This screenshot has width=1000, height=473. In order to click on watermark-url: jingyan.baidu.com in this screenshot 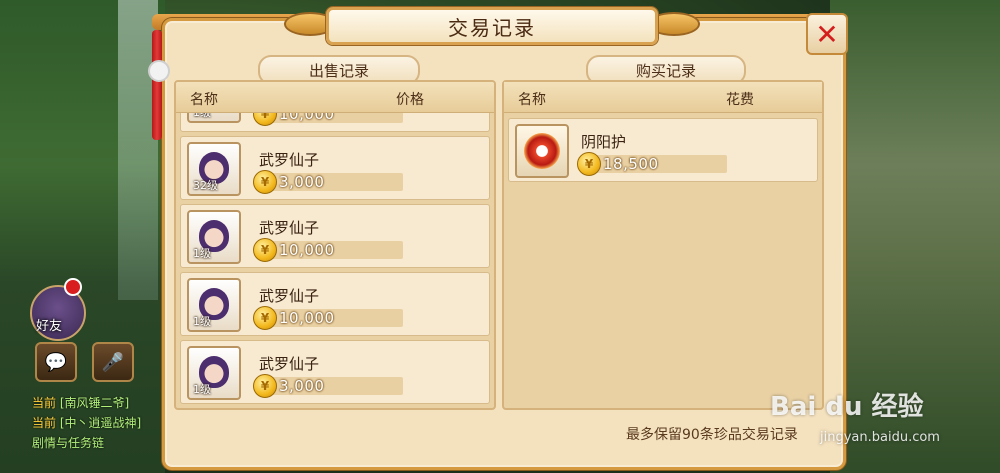, I will do `click(880, 437)`.